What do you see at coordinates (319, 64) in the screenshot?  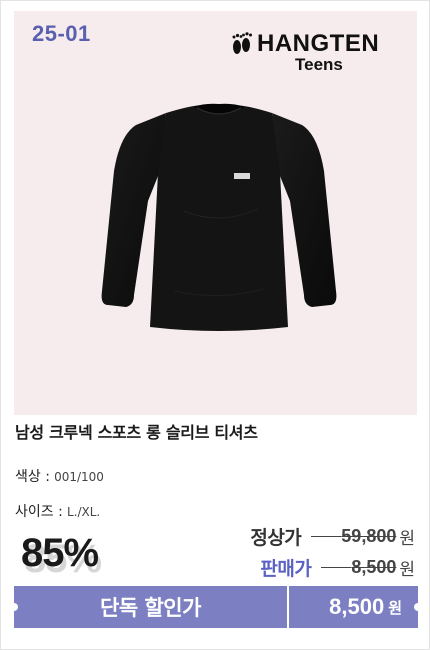 I see `brand-subline: Teens` at bounding box center [319, 64].